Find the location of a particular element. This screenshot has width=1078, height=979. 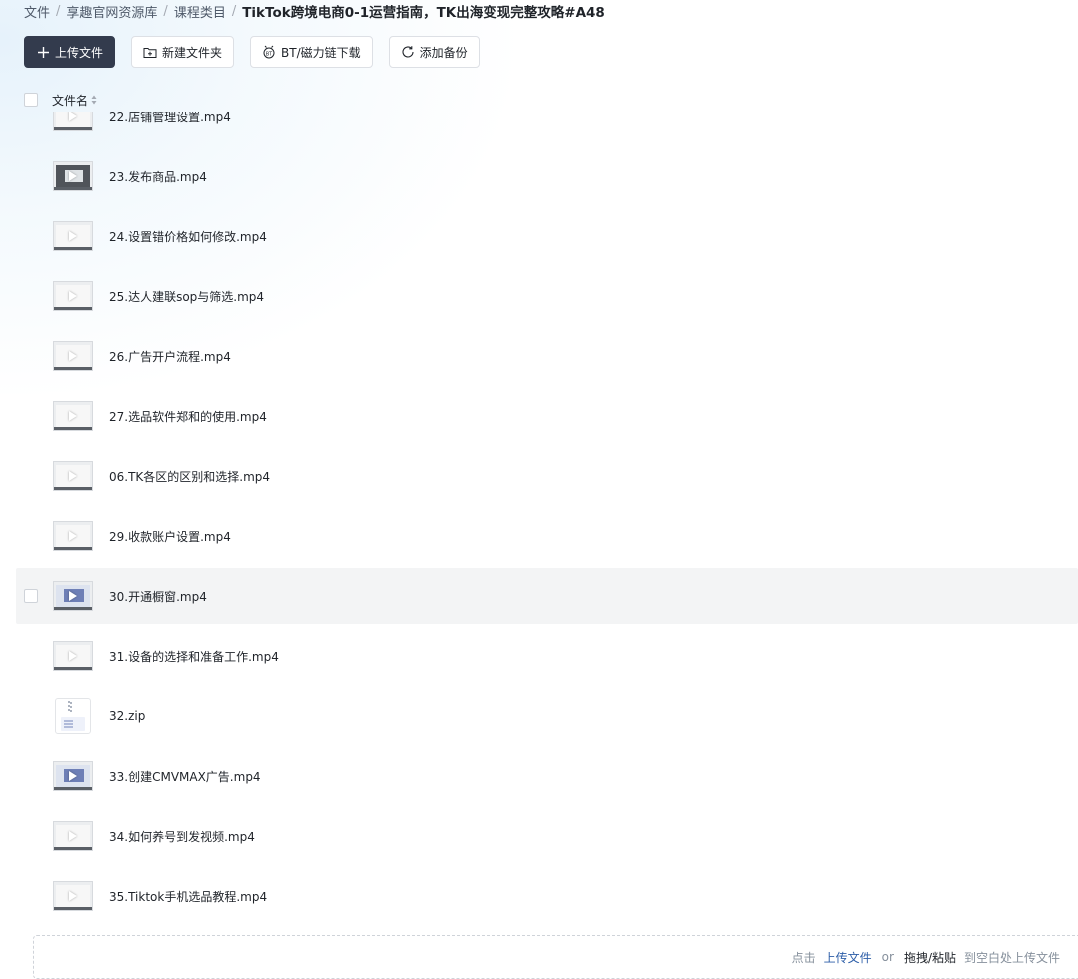

file-name: 22.店铺管理设置.mp4 is located at coordinates (170, 118).